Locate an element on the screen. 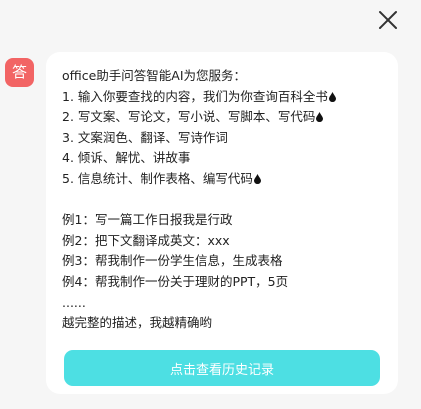 Image resolution: width=421 pixels, height=409 pixels. service-item: 4. 倾诉、解忧、讲故事 is located at coordinates (223, 158).